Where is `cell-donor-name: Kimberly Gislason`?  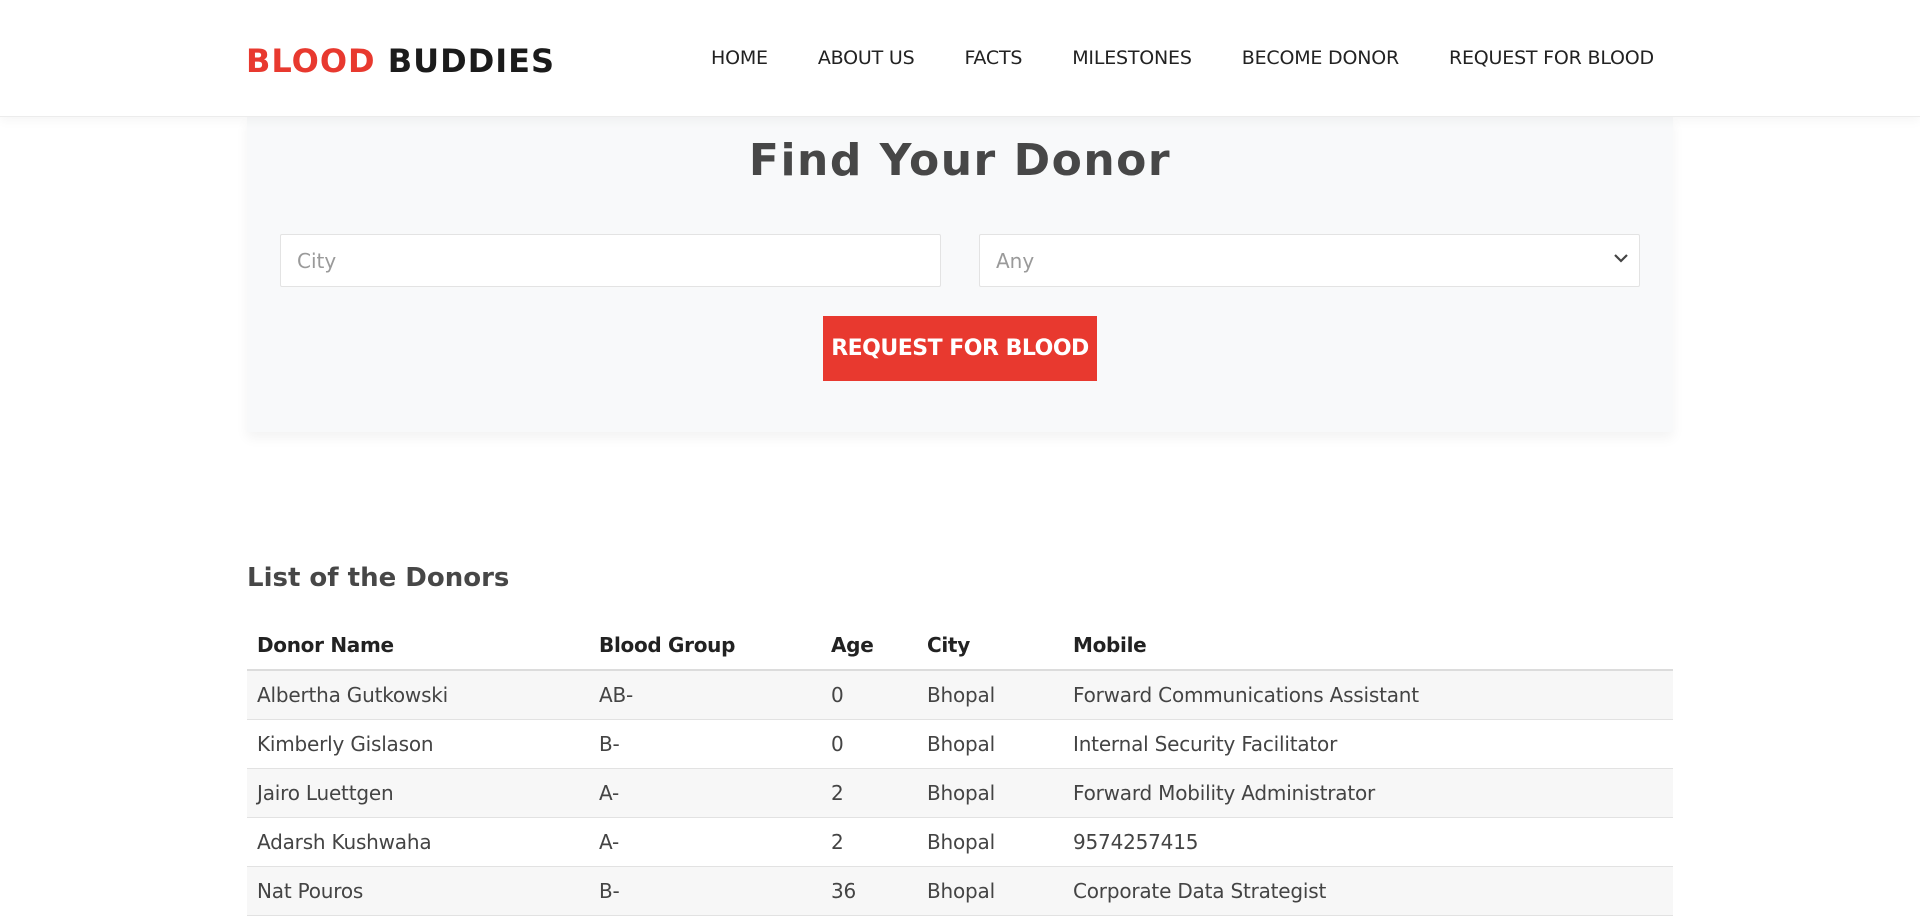
cell-donor-name: Kimberly Gislason is located at coordinates (418, 744).